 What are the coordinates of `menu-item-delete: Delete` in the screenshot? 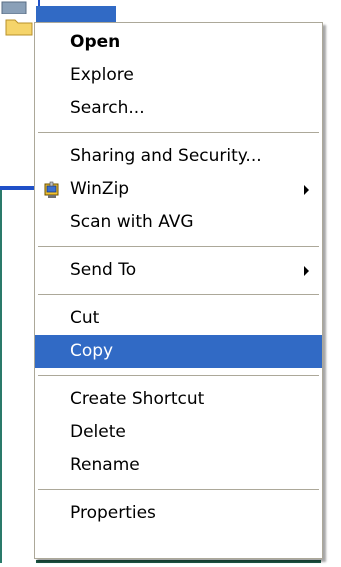 It's located at (178, 432).